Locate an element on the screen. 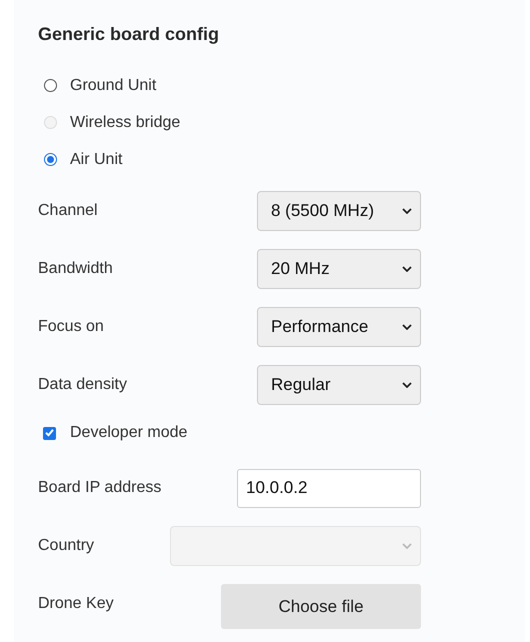  radio-label: Wireless bridge is located at coordinates (125, 123).